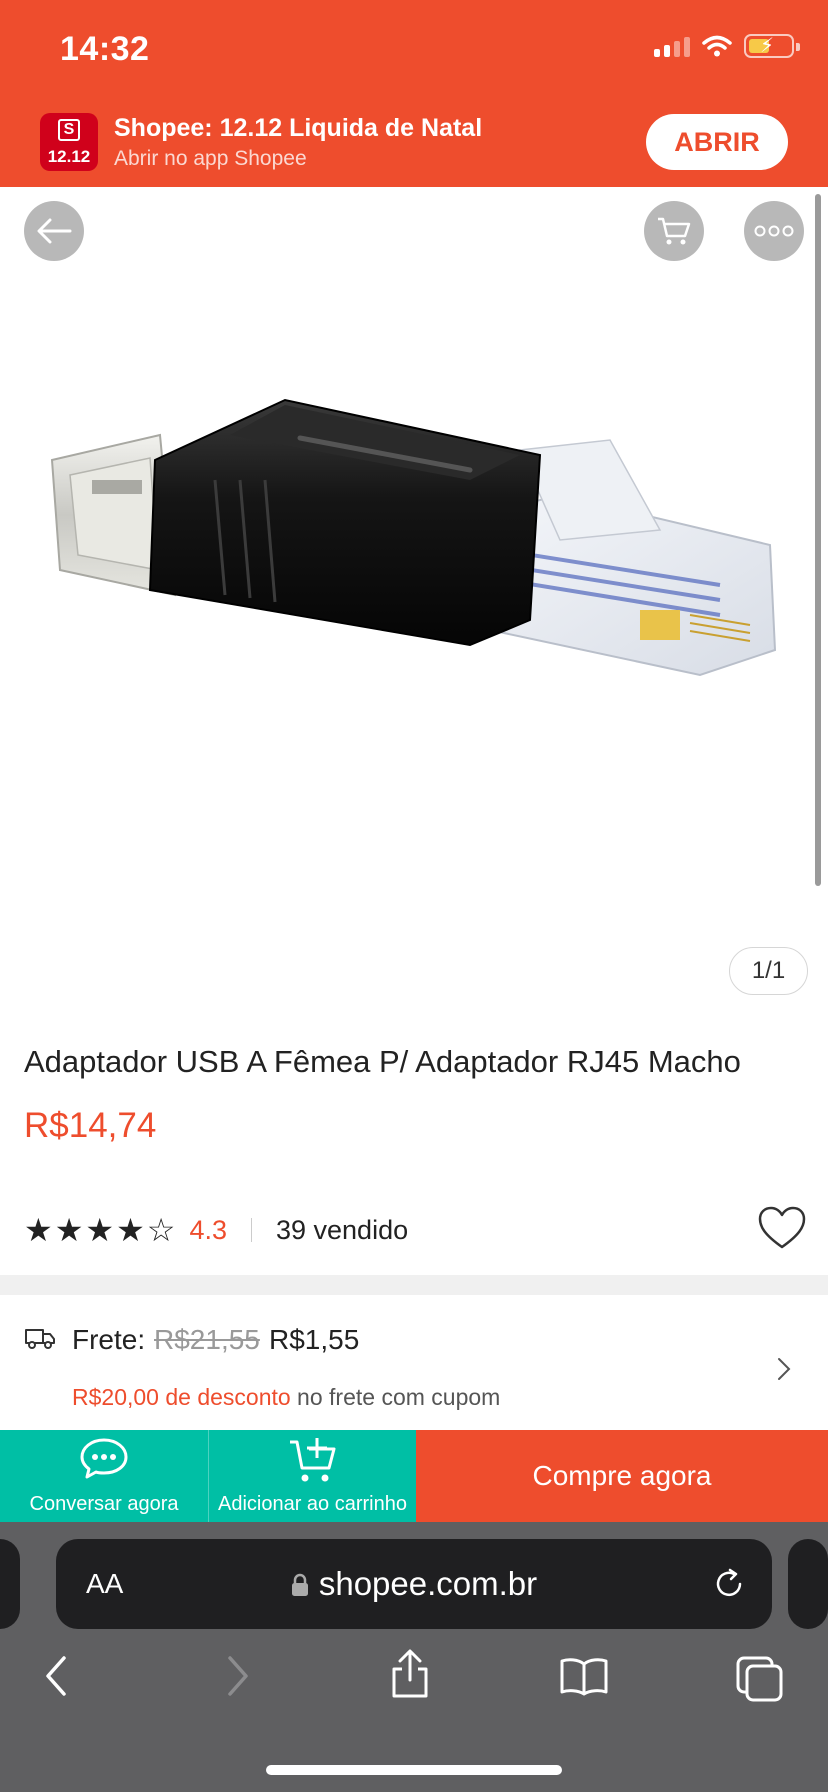 This screenshot has height=1792, width=828. What do you see at coordinates (622, 1476) in the screenshot?
I see `buy-now-button: Compre agora` at bounding box center [622, 1476].